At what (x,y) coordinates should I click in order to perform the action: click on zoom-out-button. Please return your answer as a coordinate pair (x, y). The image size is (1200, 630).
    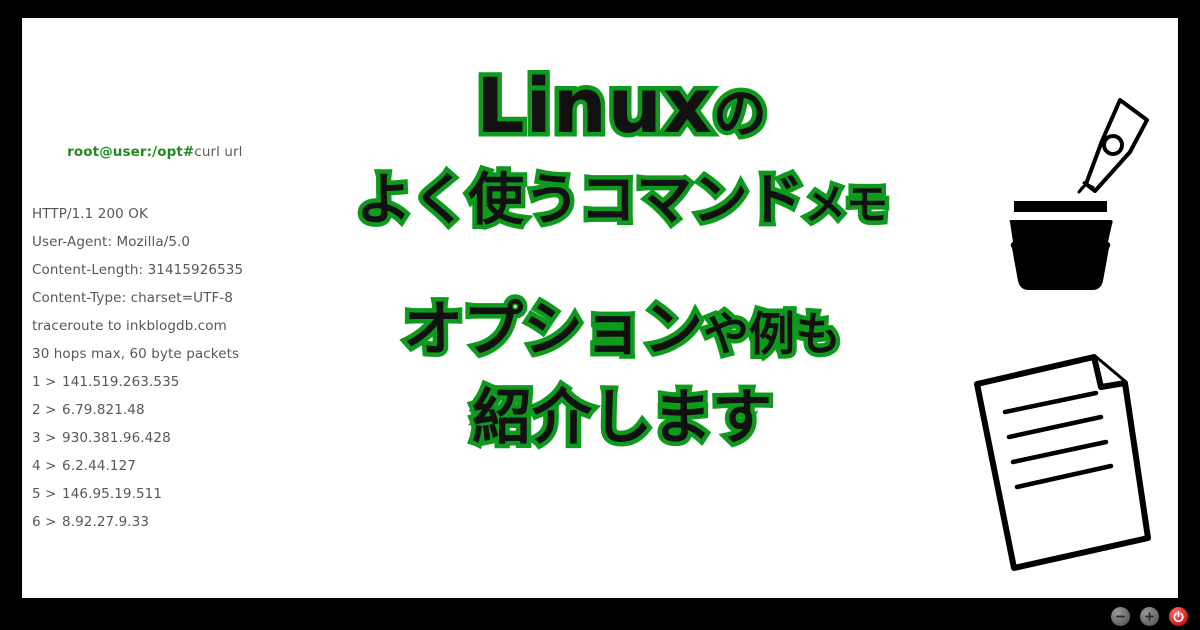
    Looking at the image, I should click on (1120, 616).